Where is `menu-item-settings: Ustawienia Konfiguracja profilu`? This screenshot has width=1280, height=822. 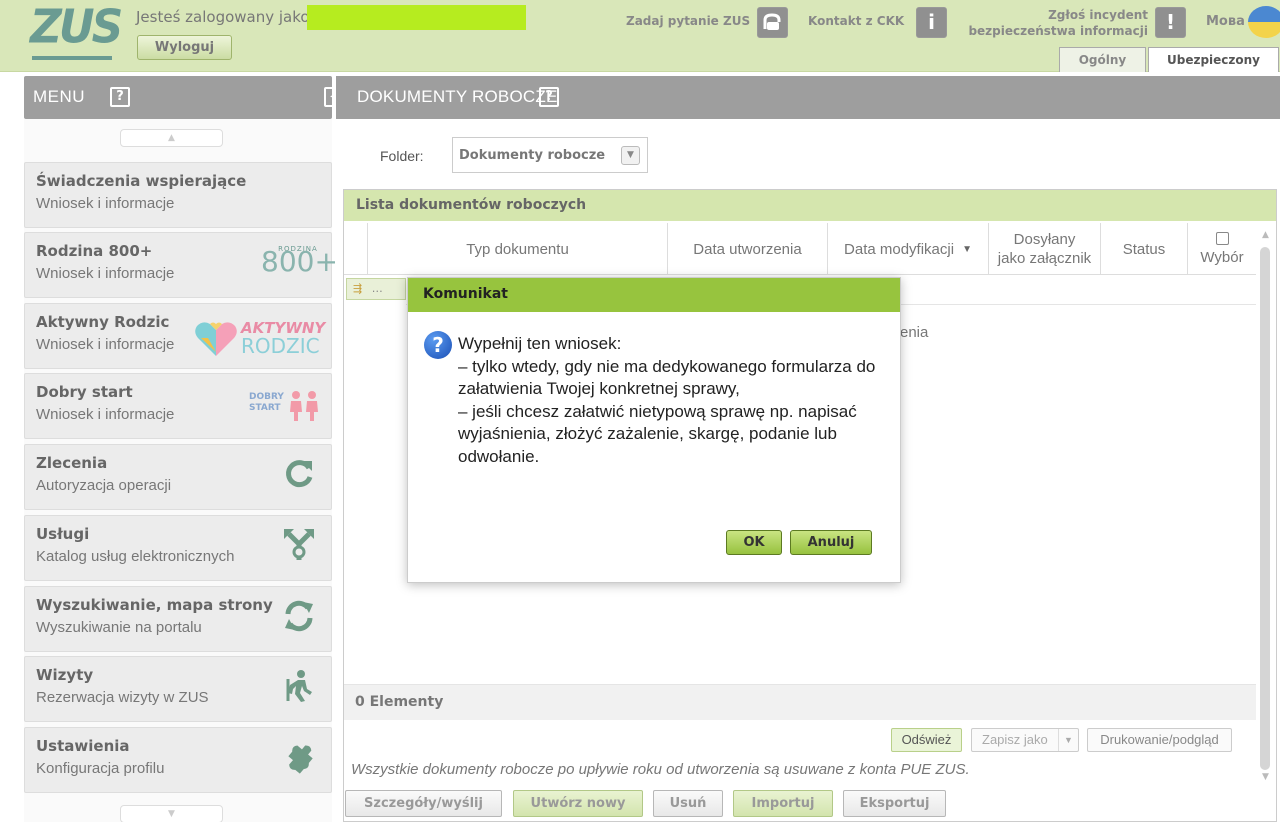
menu-item-settings: Ustawienia Konfiguracja profilu is located at coordinates (178, 760).